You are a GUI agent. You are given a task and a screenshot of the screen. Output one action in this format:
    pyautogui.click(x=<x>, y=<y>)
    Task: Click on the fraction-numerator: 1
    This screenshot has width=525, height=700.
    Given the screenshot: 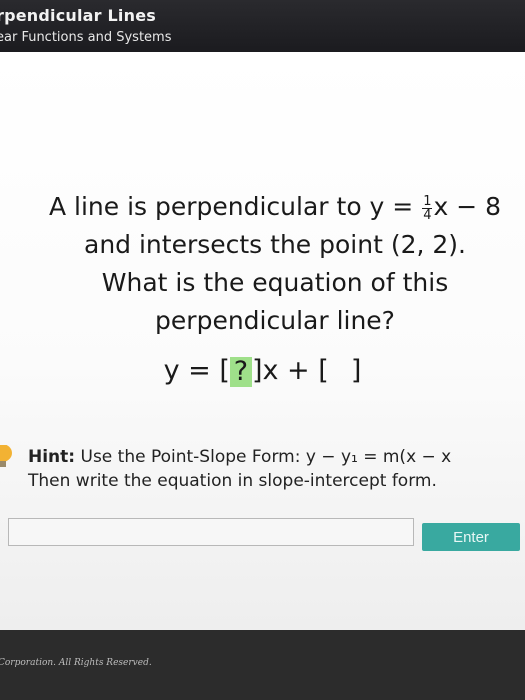 What is the action you would take?
    pyautogui.click(x=427, y=201)
    